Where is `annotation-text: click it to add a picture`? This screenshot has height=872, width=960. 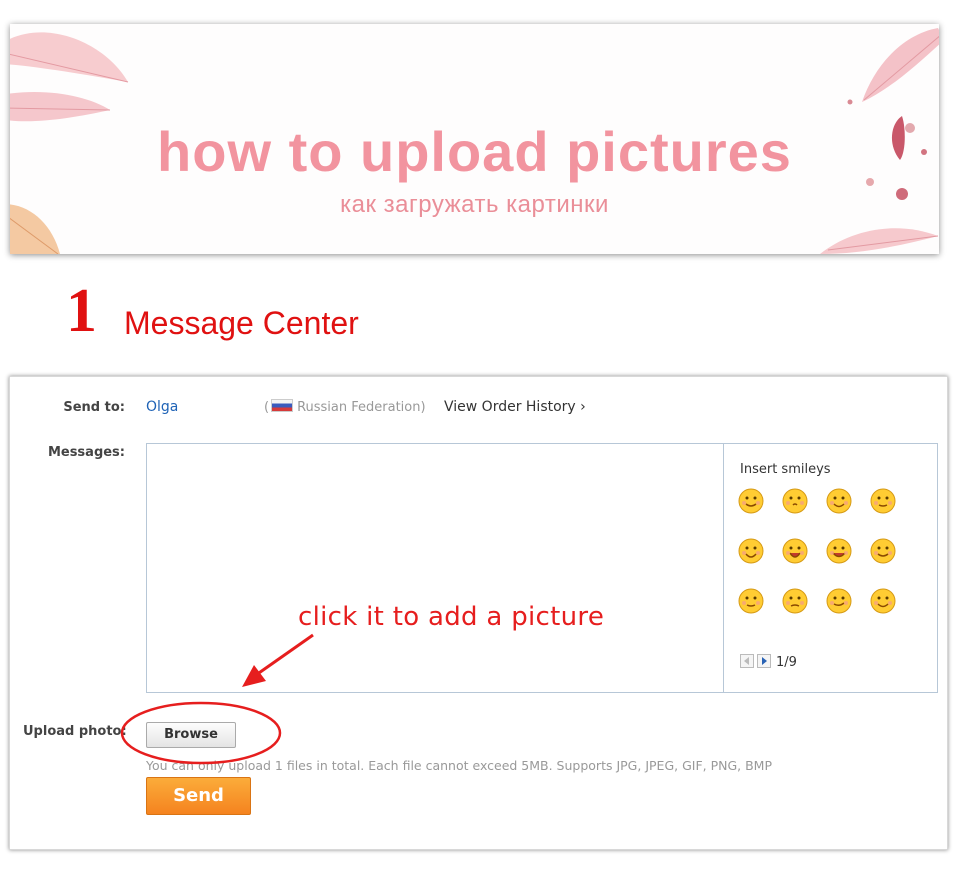 annotation-text: click it to add a picture is located at coordinates (451, 617).